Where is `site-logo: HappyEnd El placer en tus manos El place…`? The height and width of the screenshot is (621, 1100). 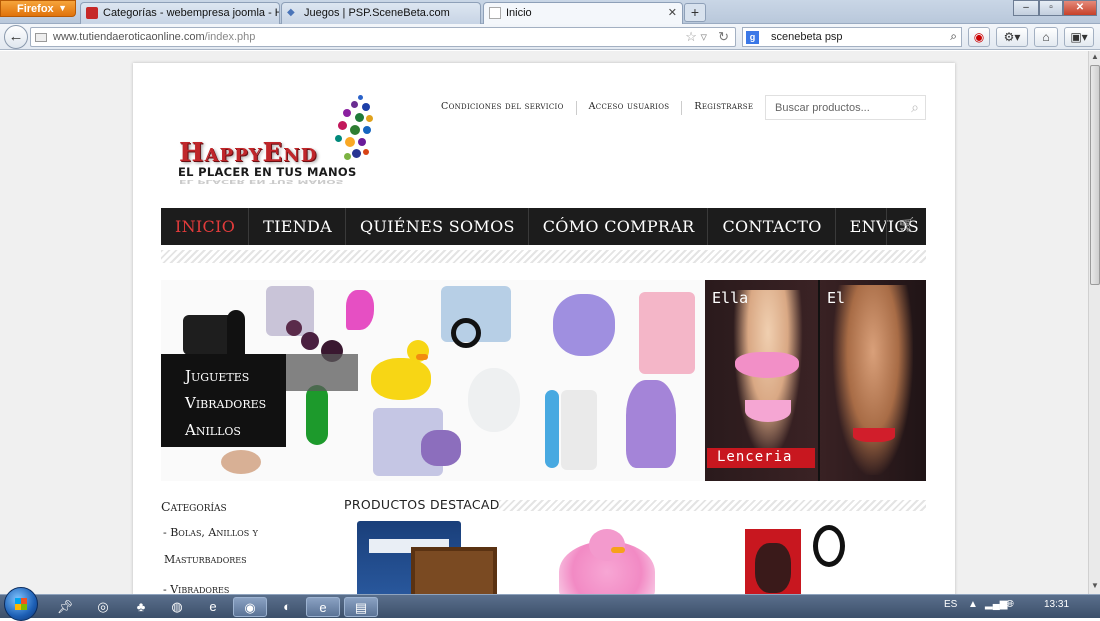
site-logo: HappyEnd El placer en tus manos El place… is located at coordinates (280, 140).